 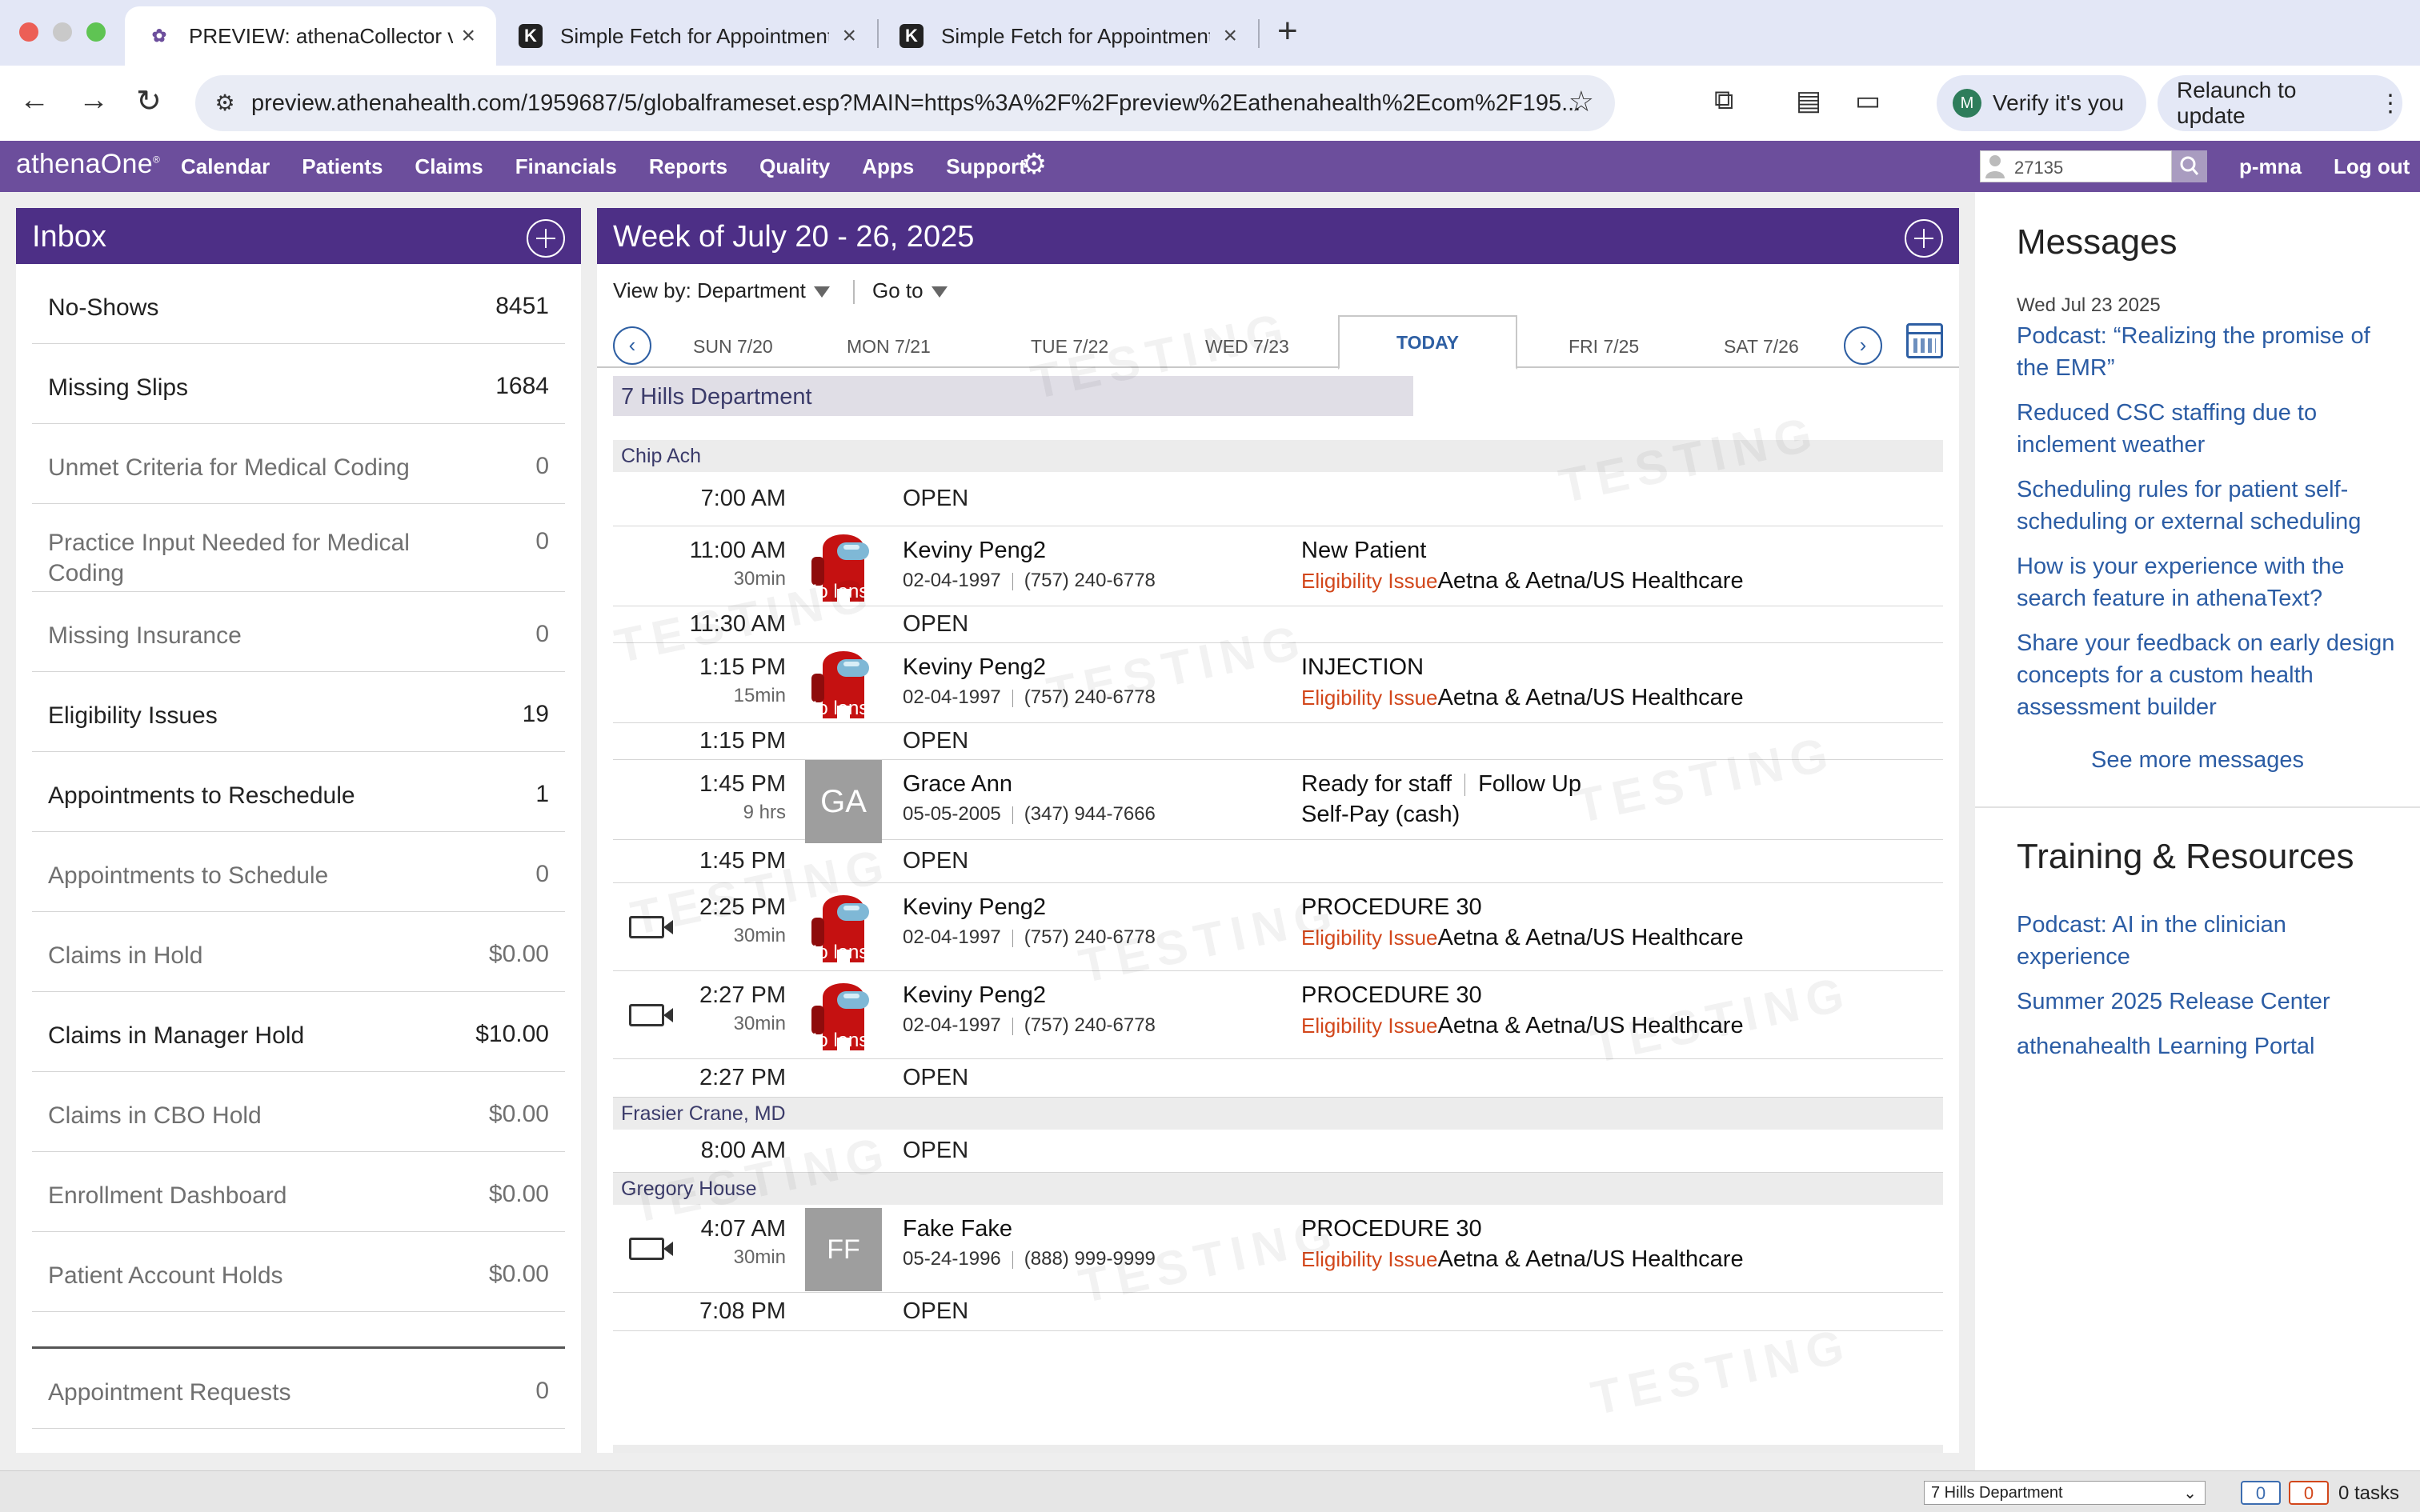 I want to click on inbox-item: Enrollment Dashboard $0.00, so click(x=298, y=1192).